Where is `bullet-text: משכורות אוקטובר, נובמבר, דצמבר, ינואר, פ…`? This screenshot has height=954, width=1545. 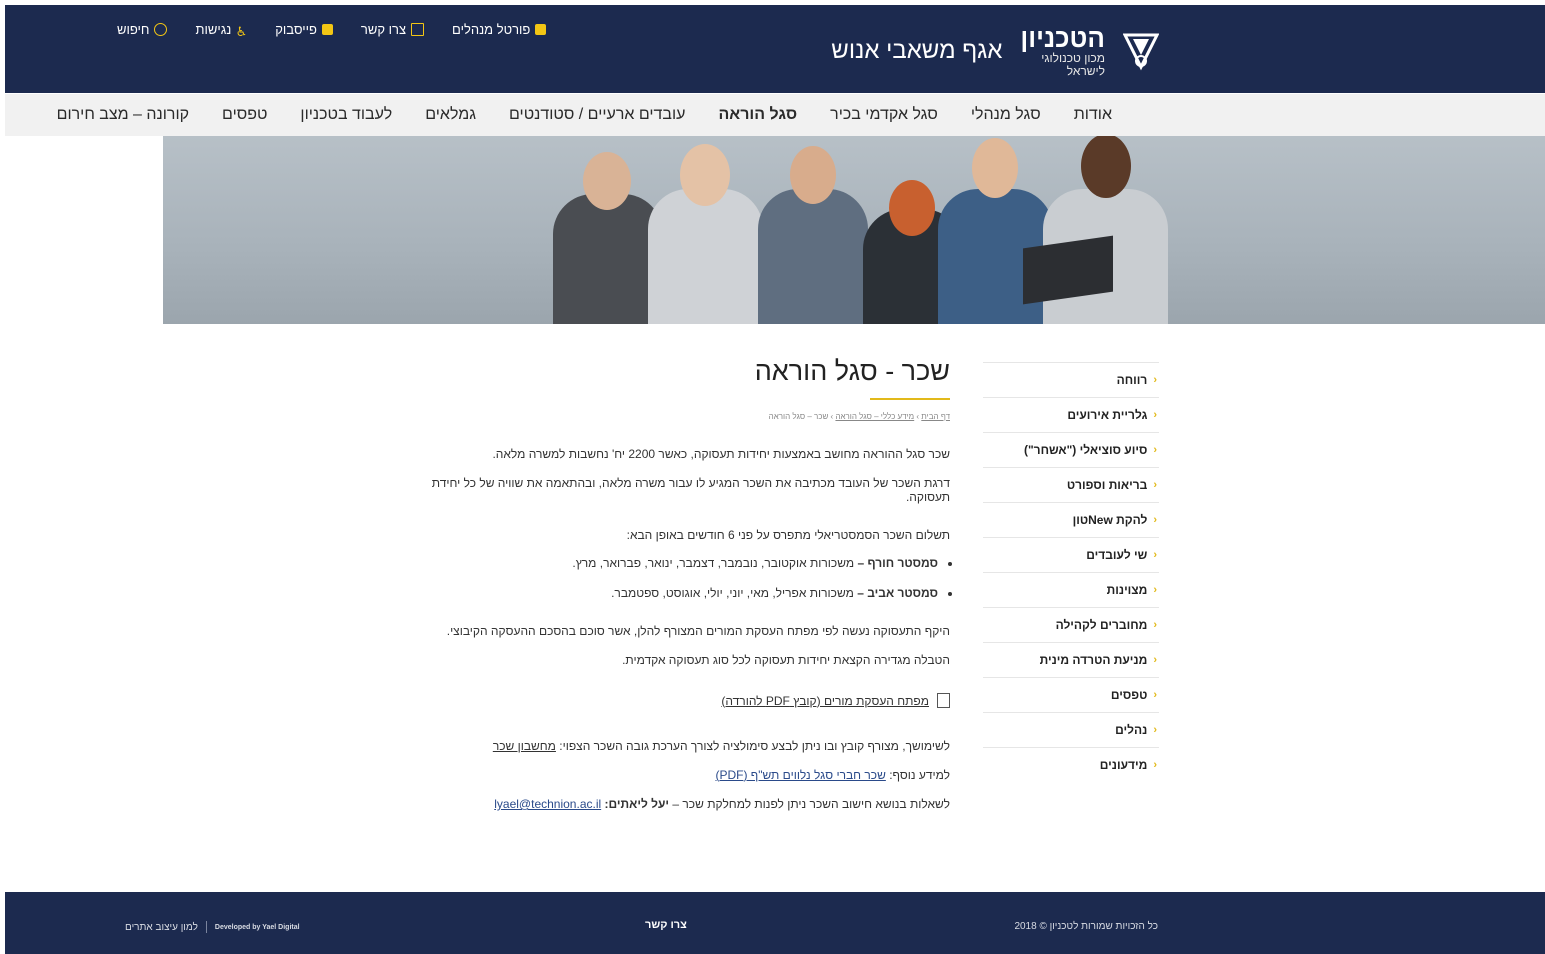 bullet-text: משכורות אוקטובר, נובמבר, דצמבר, ינואר, פ… is located at coordinates (715, 563).